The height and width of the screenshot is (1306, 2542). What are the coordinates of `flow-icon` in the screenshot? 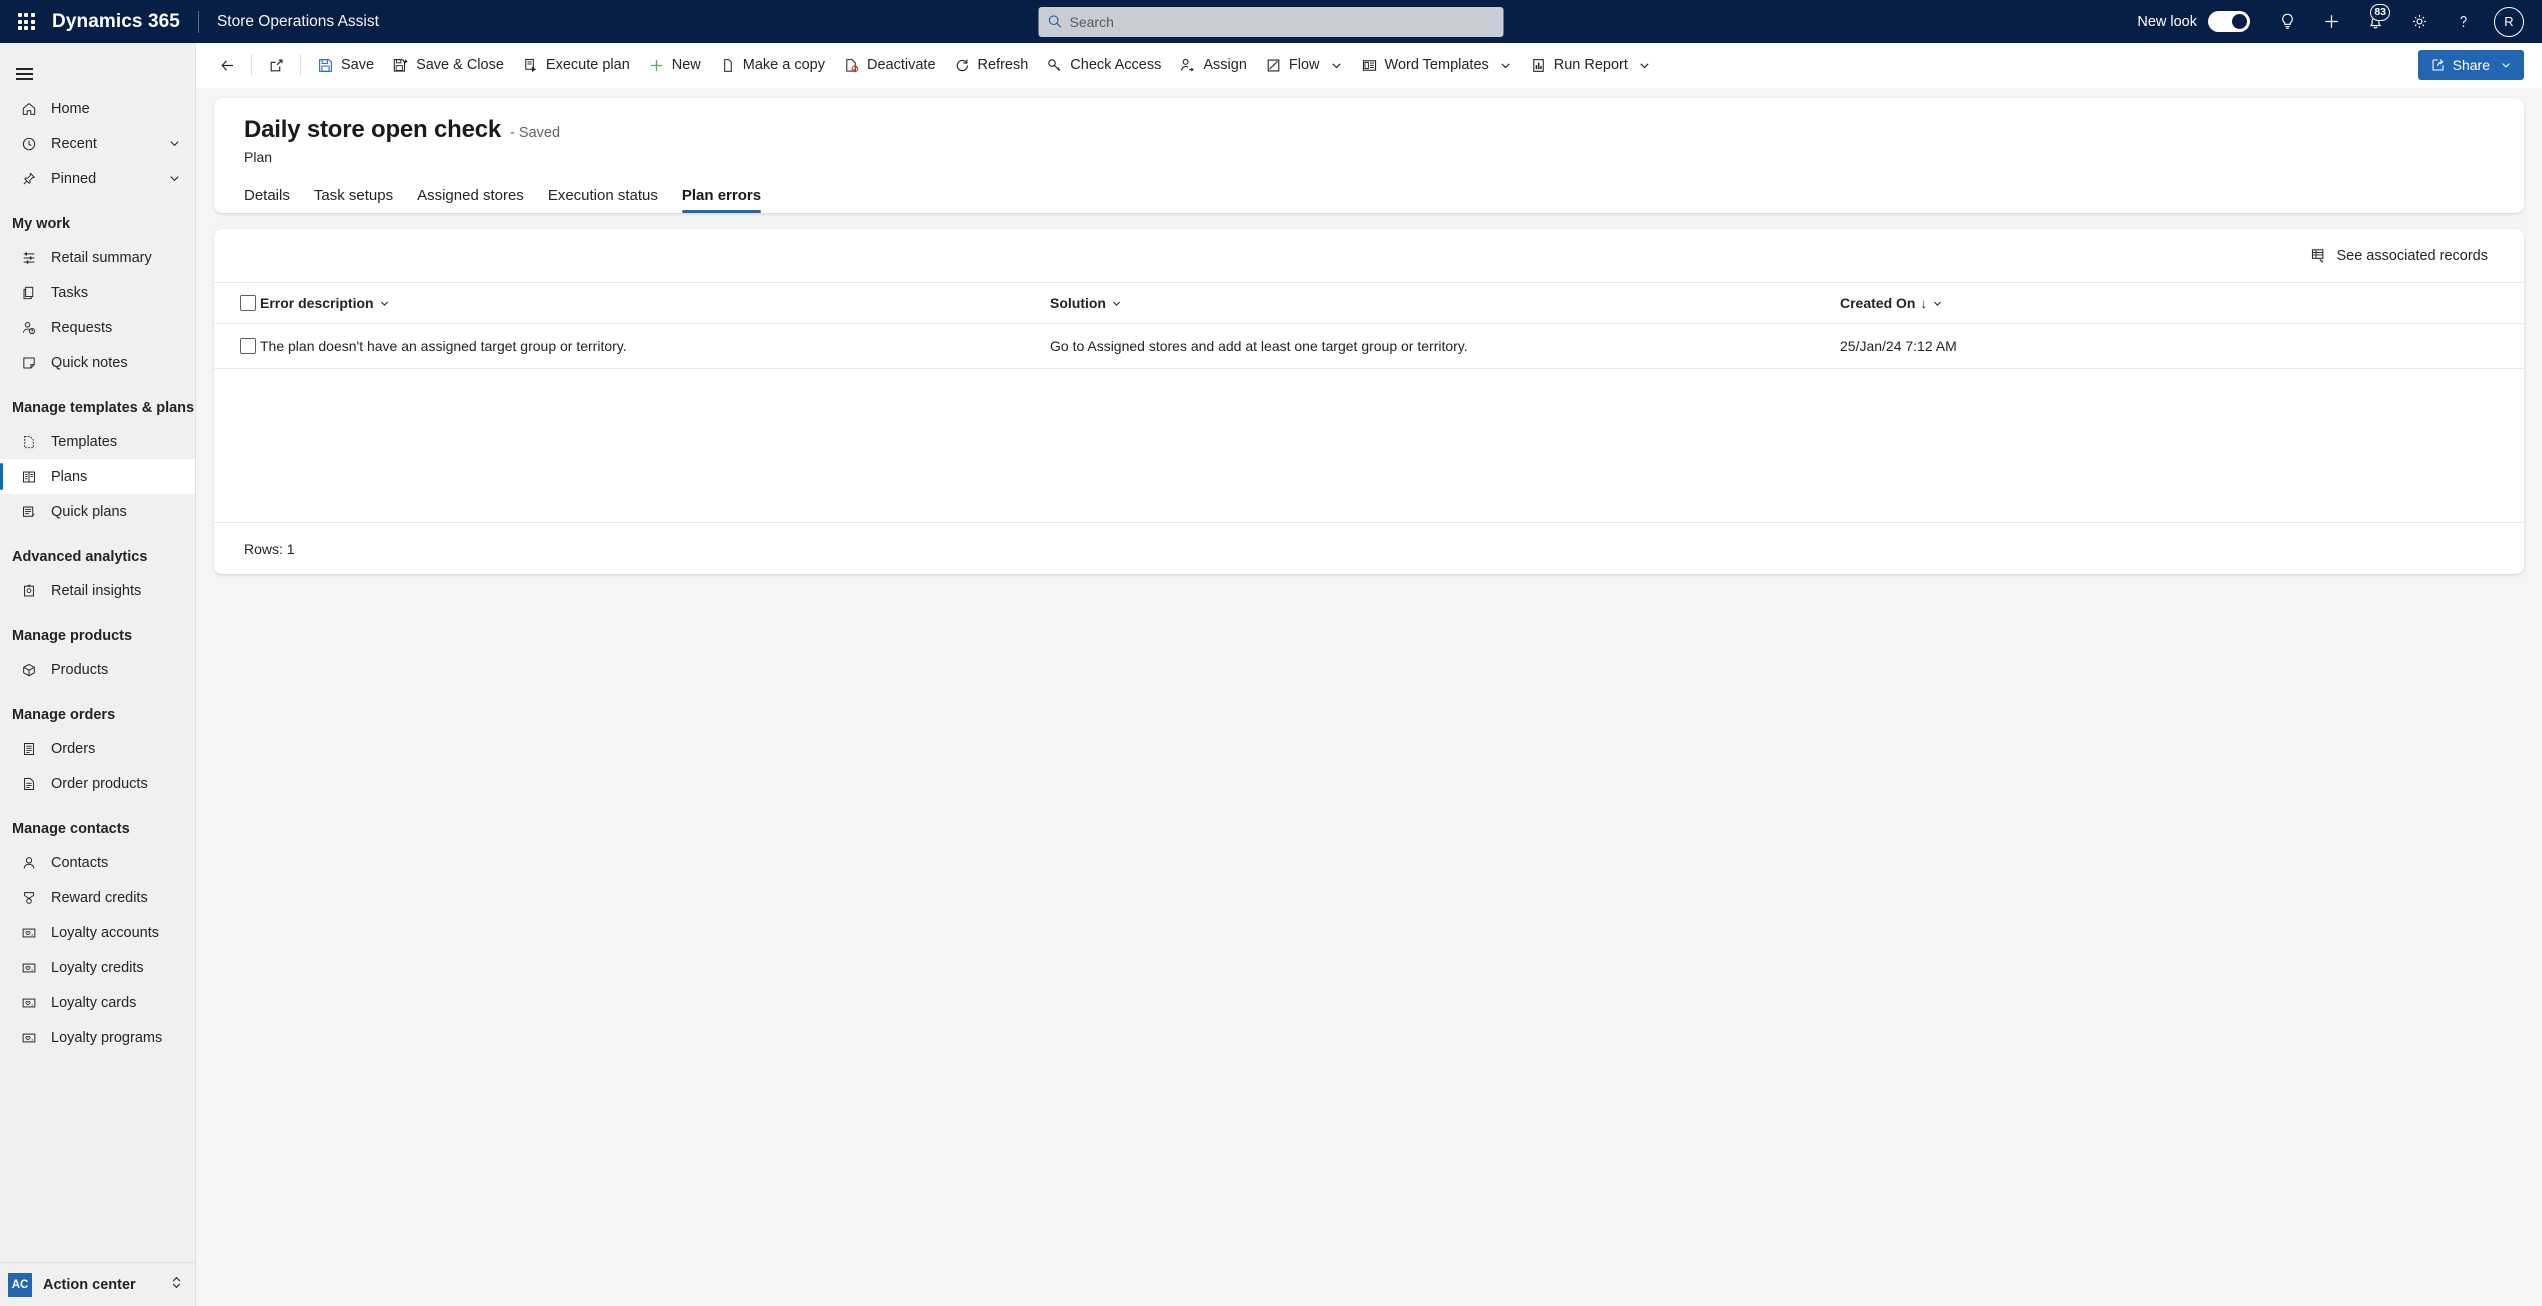 It's located at (1273, 65).